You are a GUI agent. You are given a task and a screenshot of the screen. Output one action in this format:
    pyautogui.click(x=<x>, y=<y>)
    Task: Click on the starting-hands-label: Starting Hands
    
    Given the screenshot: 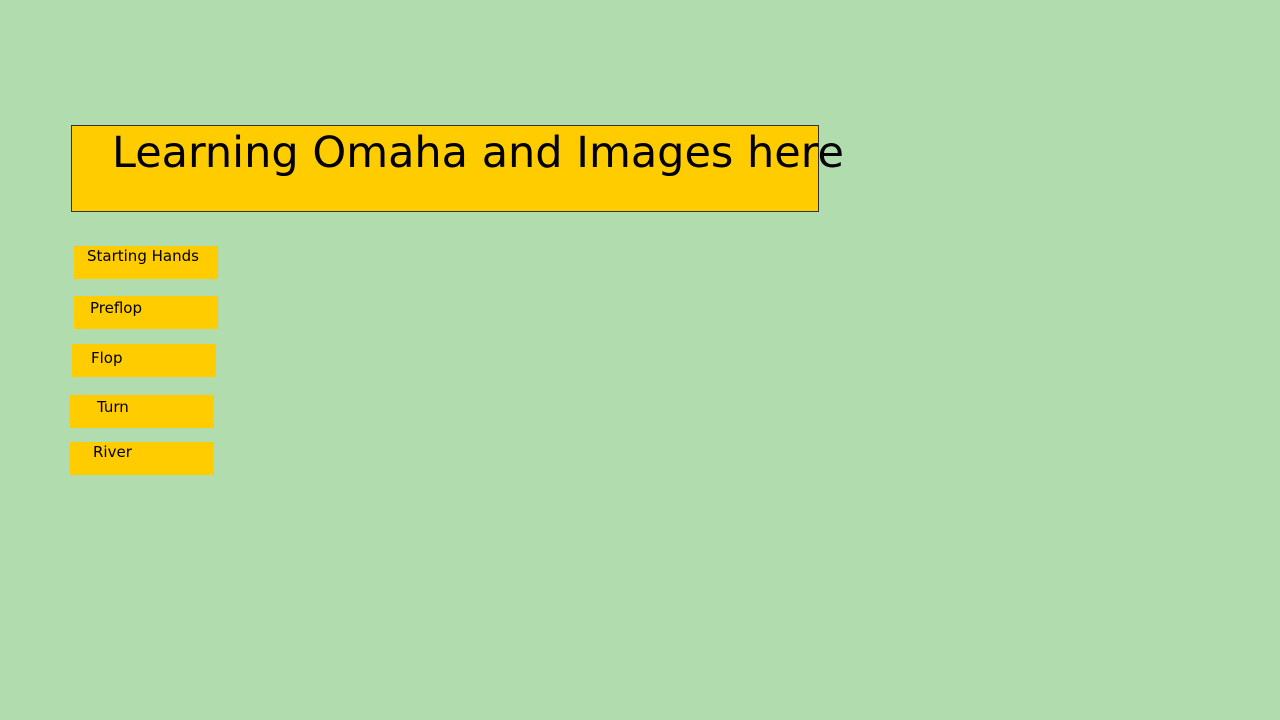 What is the action you would take?
    pyautogui.click(x=143, y=256)
    